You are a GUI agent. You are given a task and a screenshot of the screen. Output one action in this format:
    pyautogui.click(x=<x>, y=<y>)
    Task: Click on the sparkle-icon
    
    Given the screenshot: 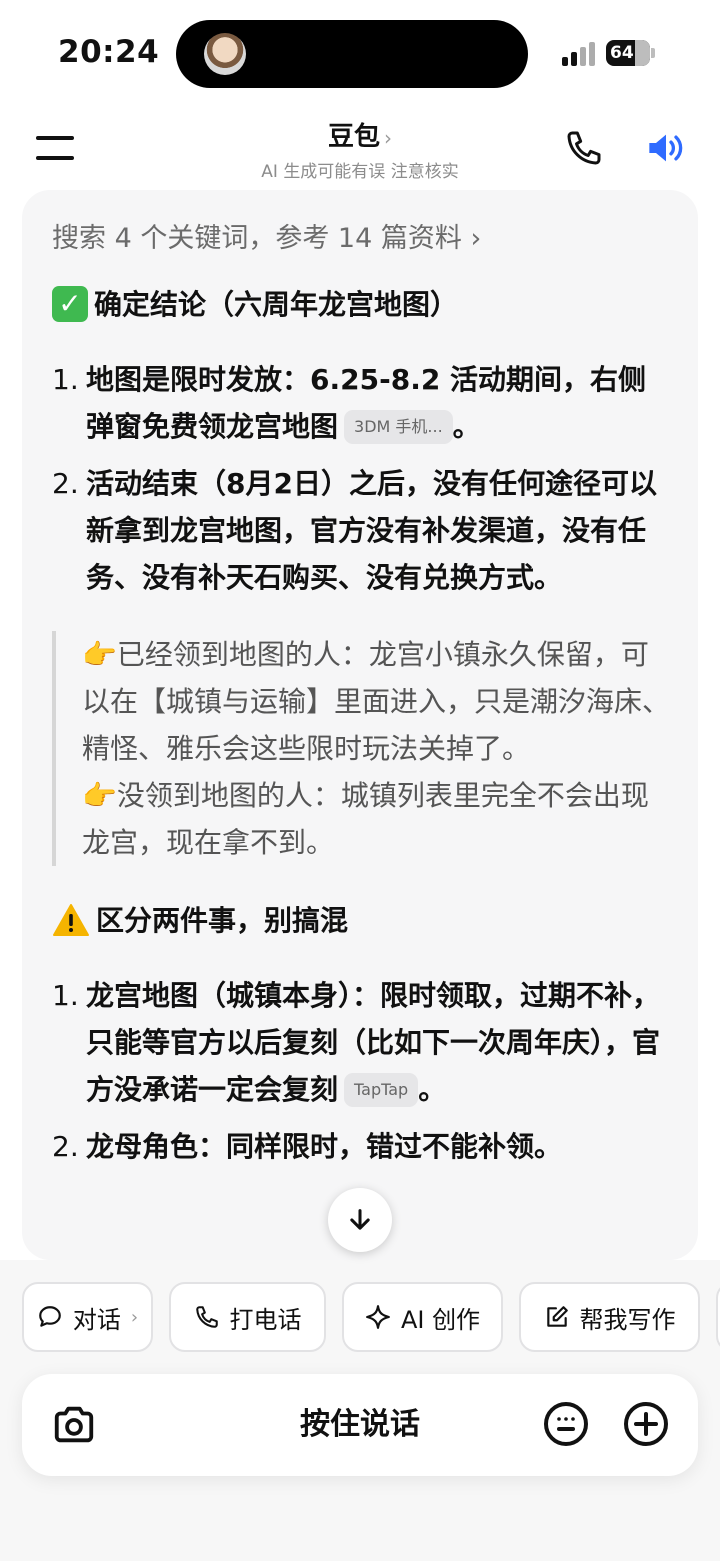 What is the action you would take?
    pyautogui.click(x=378, y=1317)
    